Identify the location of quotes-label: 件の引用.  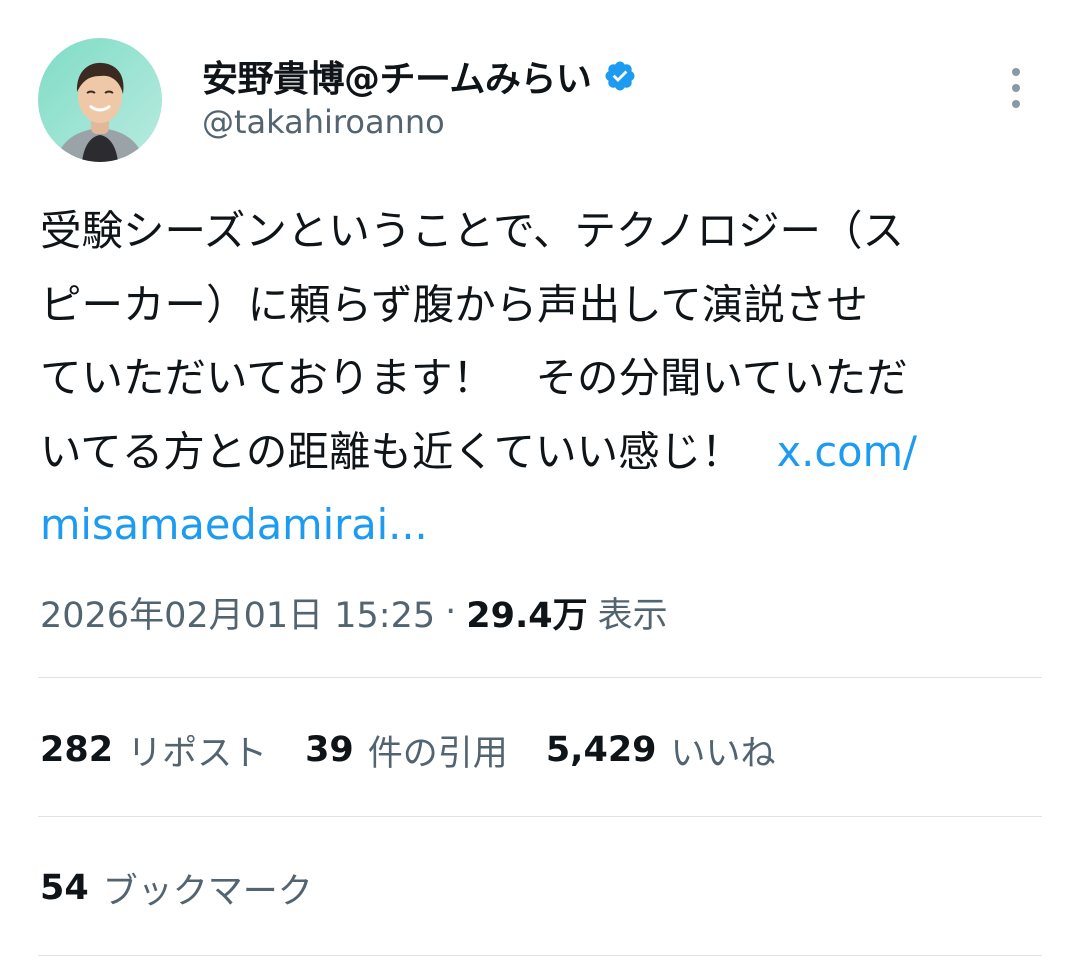
(437, 753).